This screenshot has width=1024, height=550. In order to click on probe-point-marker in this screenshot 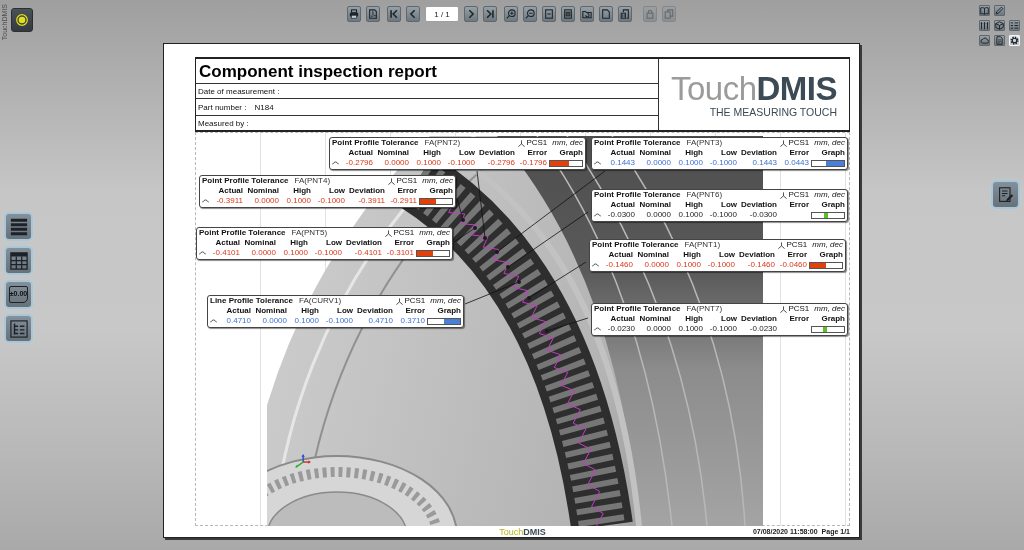, I will do `click(519, 282)`.